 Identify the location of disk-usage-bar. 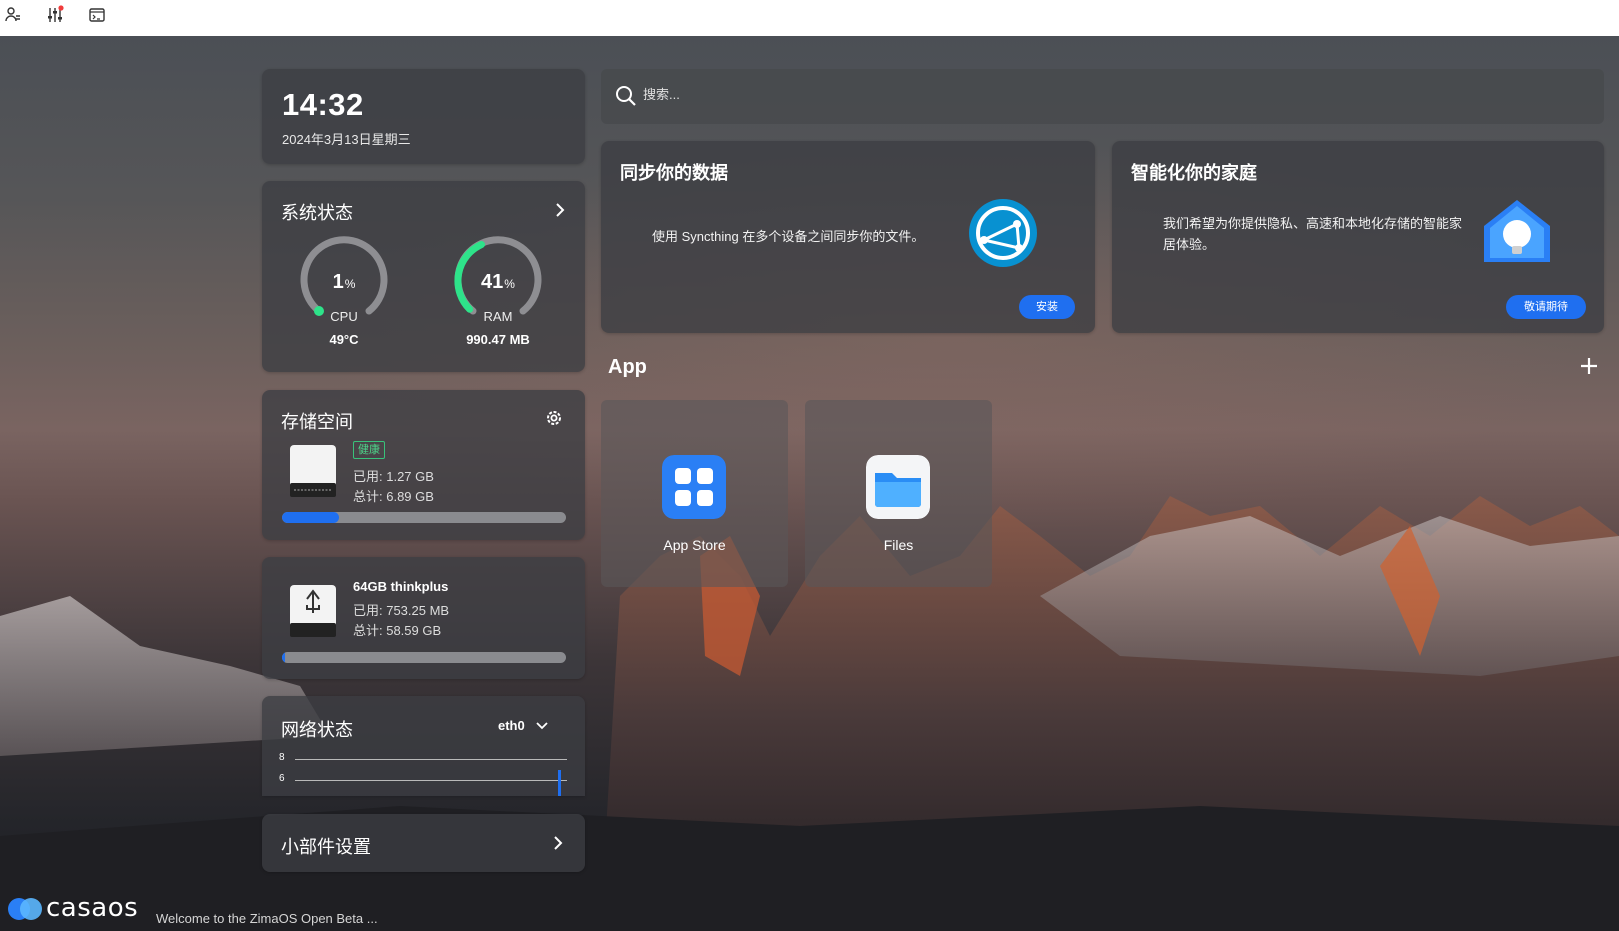
(424, 517).